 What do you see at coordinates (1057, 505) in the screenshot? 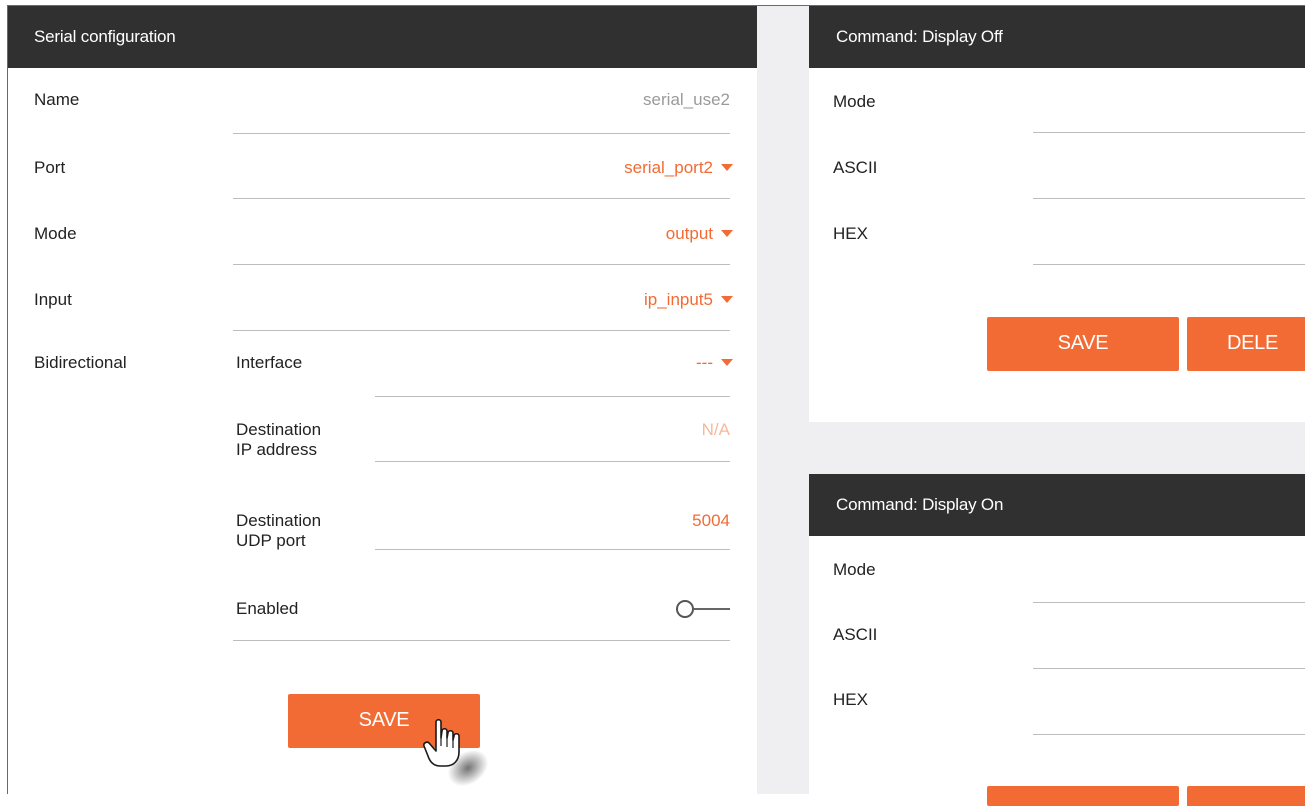
I see `panel-title: Command: Display On` at bounding box center [1057, 505].